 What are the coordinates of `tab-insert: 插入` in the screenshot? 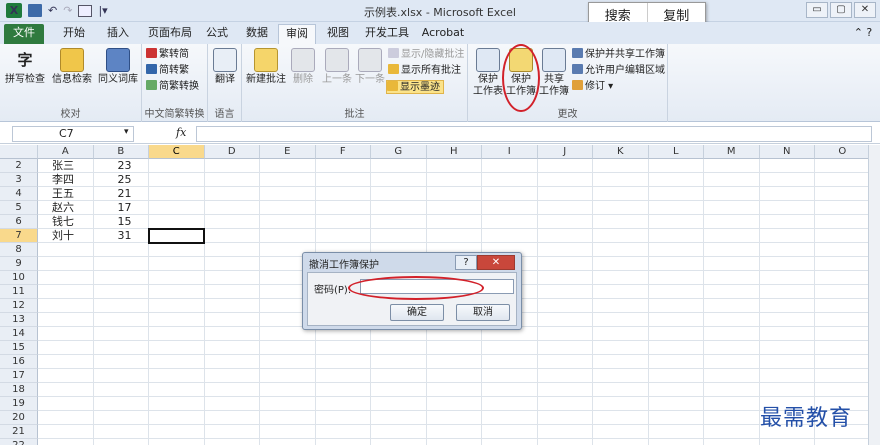 It's located at (118, 34).